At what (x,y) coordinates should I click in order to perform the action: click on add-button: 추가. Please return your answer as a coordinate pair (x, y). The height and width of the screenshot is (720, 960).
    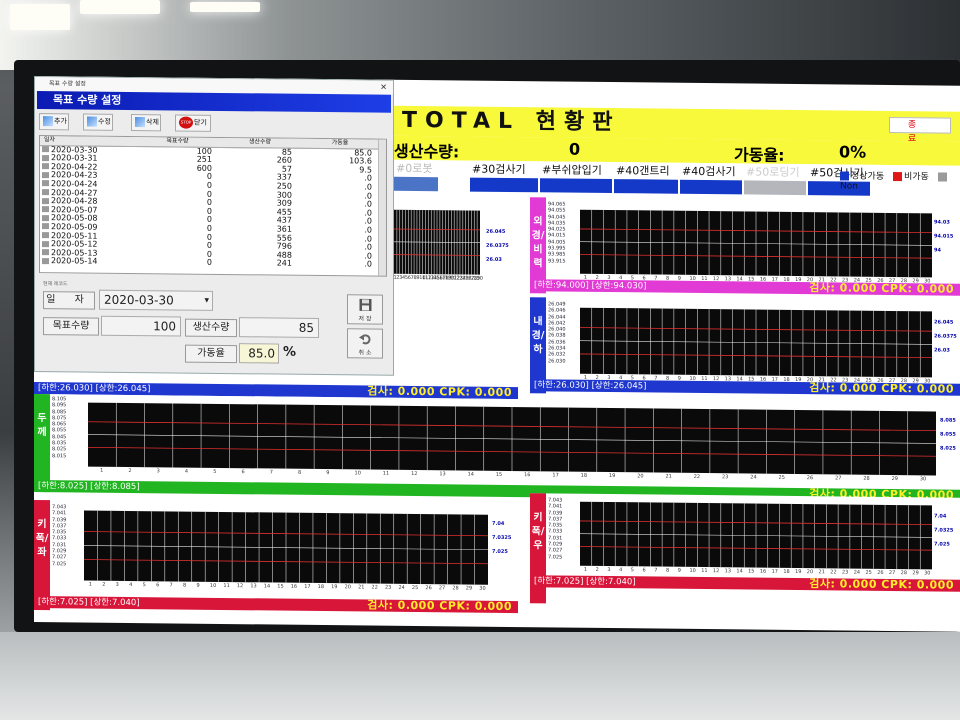
    Looking at the image, I should click on (54, 122).